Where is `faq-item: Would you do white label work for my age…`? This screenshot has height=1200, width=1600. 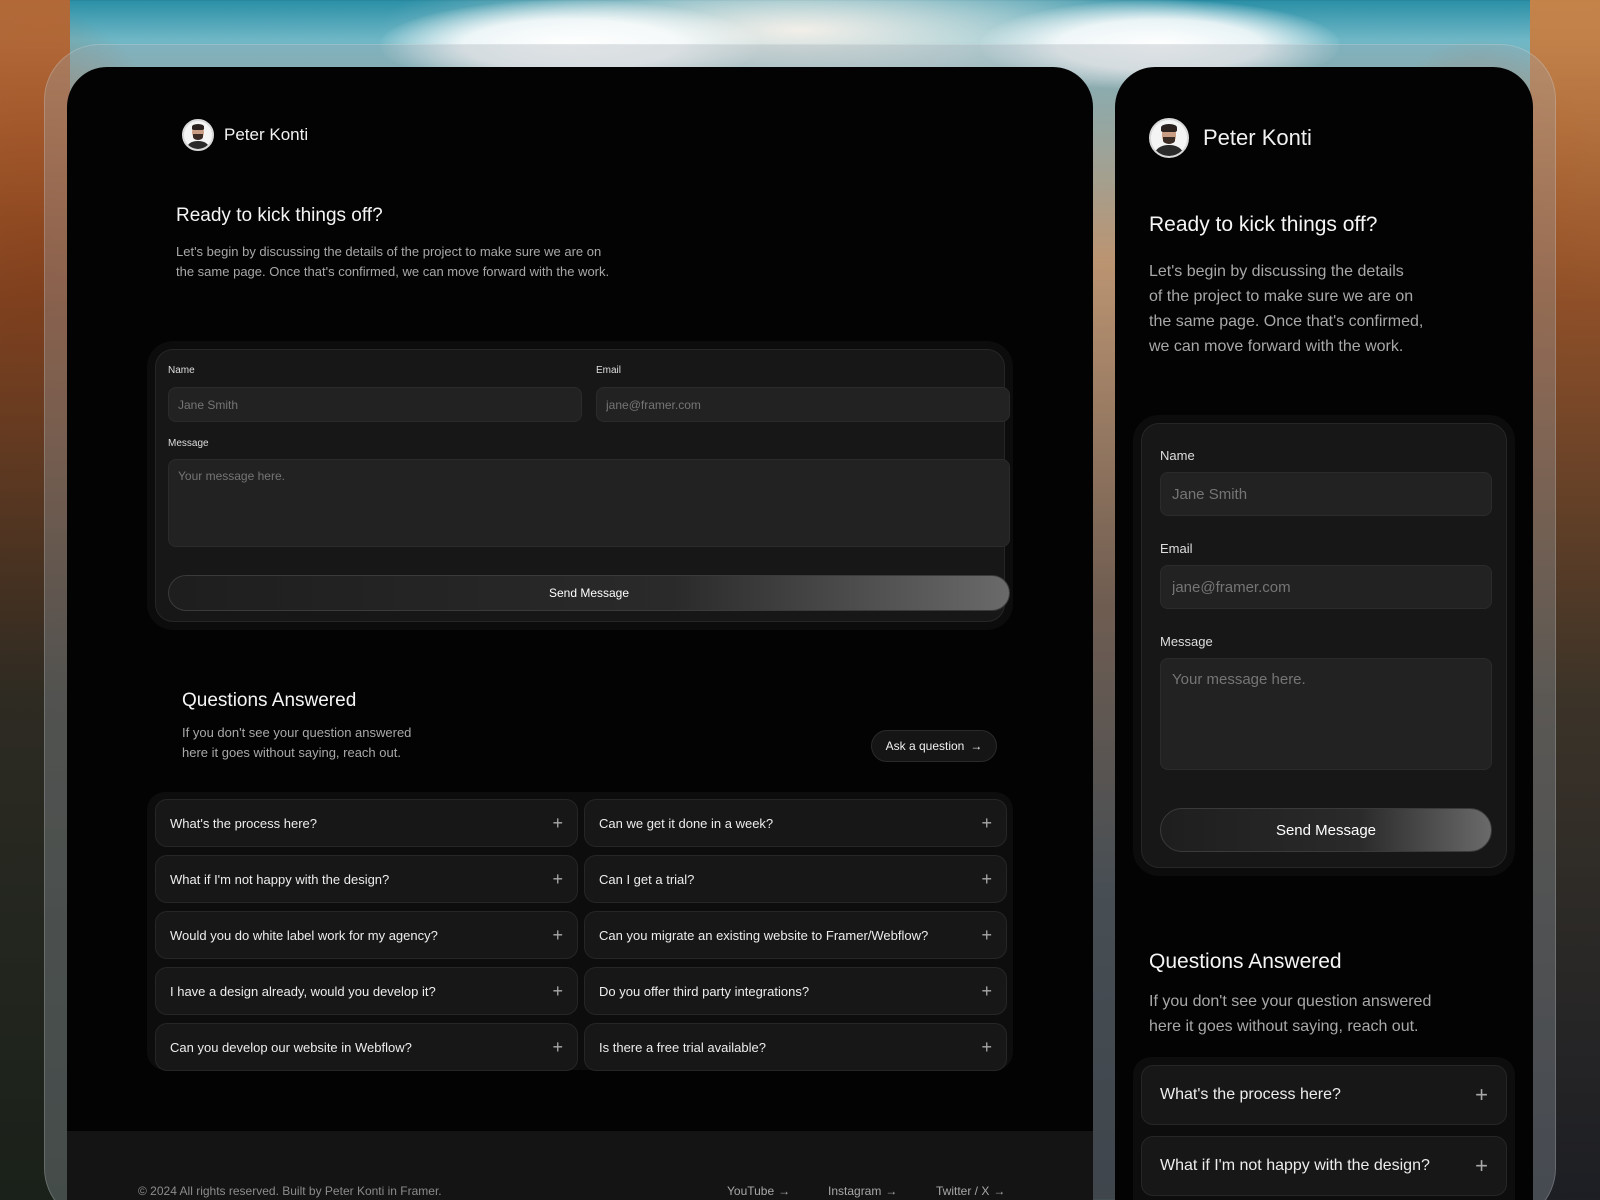
faq-item: Would you do white label work for my age… is located at coordinates (366, 935).